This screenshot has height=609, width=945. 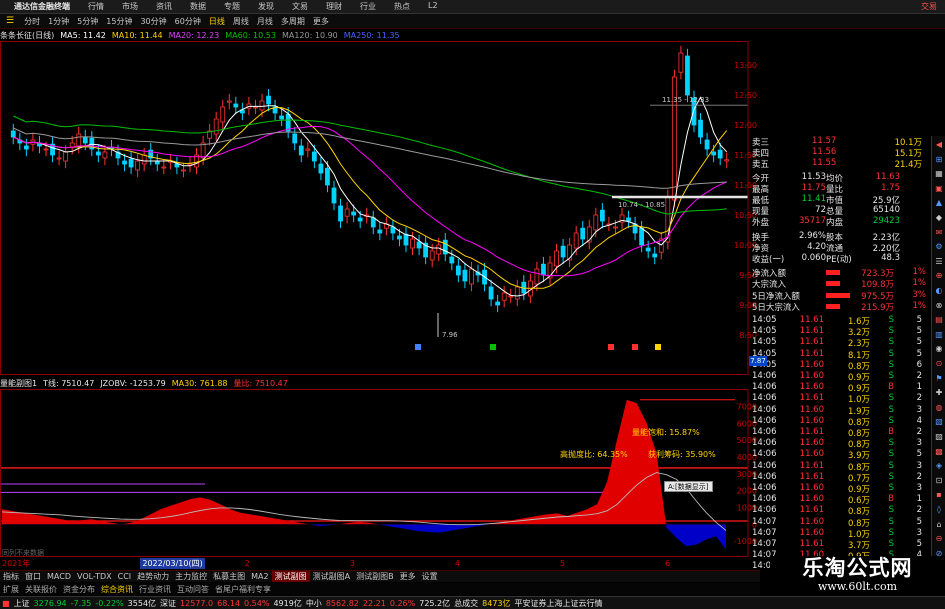 I want to click on period-tab: 30分钟, so click(x=153, y=21).